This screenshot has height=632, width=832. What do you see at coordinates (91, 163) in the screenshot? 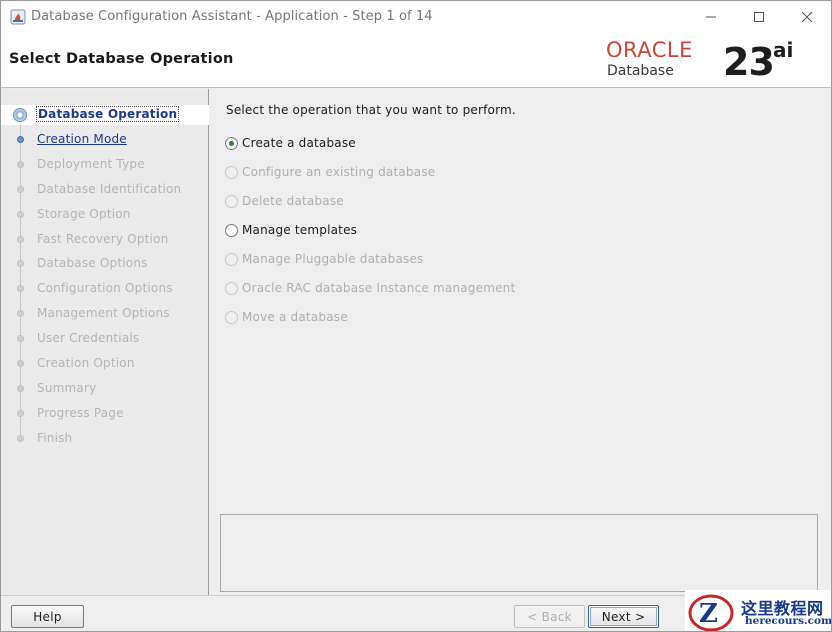
I see `step-label: Deployment Type` at bounding box center [91, 163].